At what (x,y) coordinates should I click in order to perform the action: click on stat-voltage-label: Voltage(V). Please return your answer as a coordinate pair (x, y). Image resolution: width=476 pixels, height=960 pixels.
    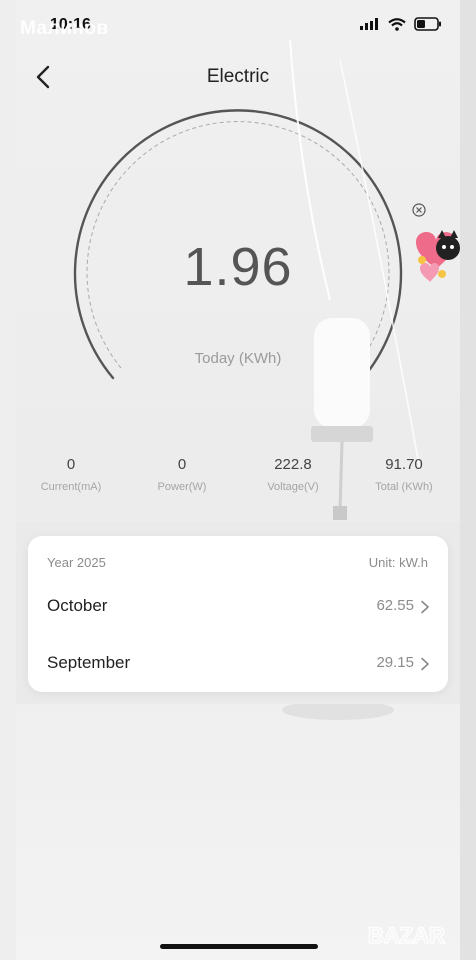
    Looking at the image, I should click on (293, 487).